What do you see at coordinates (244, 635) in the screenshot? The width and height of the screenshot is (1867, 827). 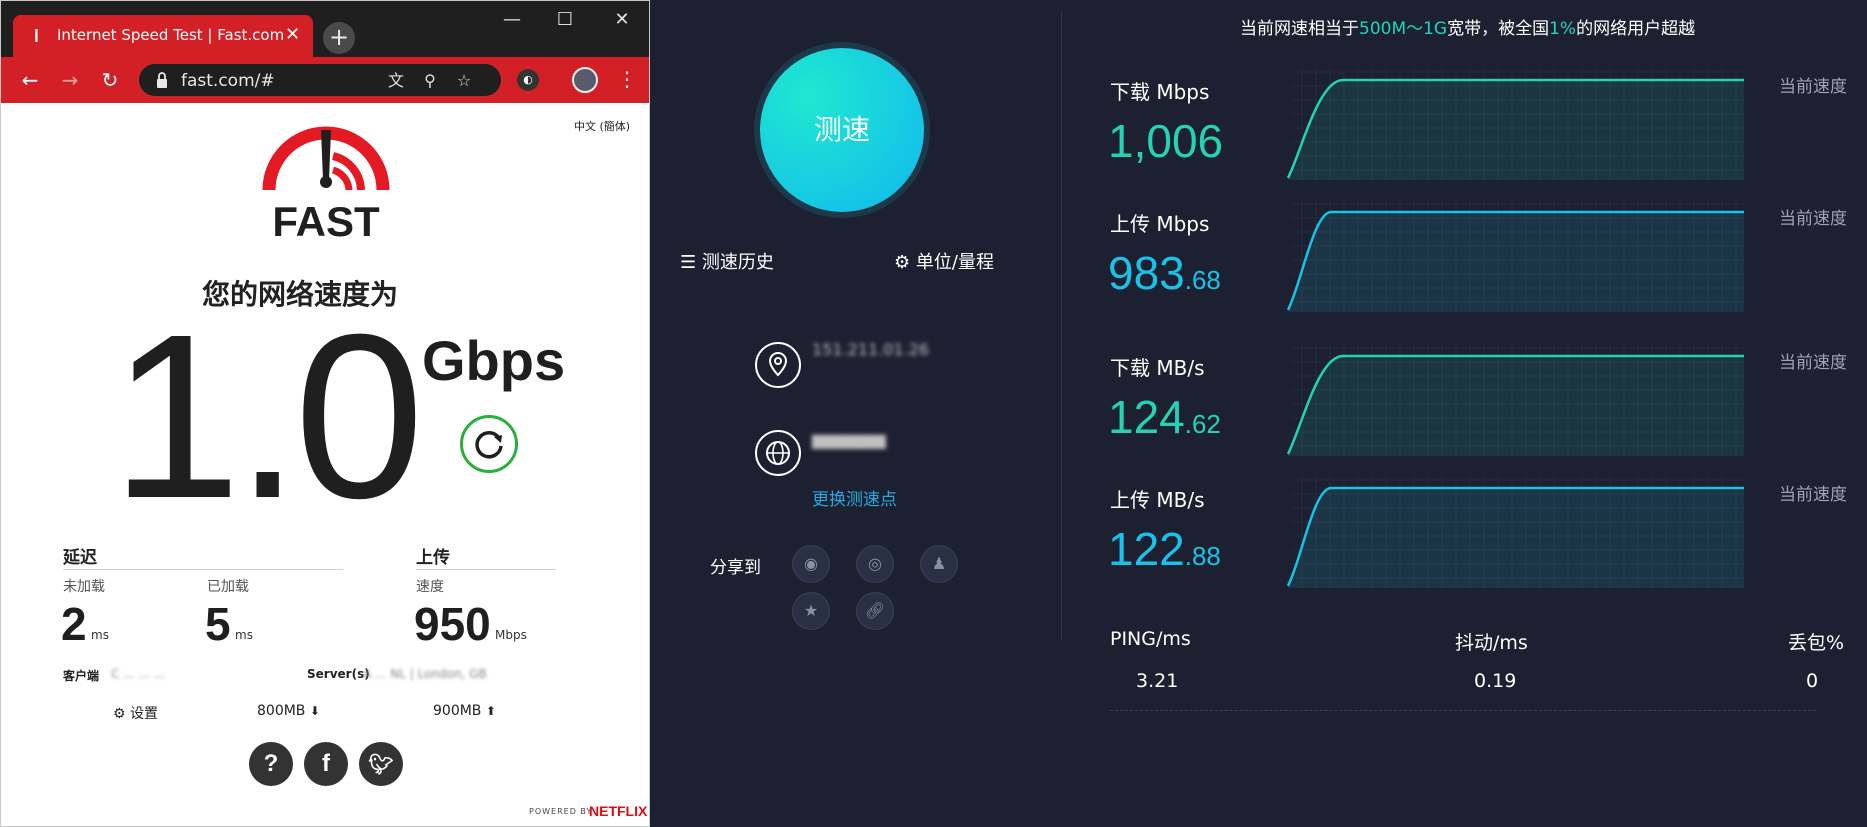 I see `latency-loaded-unit: ms` at bounding box center [244, 635].